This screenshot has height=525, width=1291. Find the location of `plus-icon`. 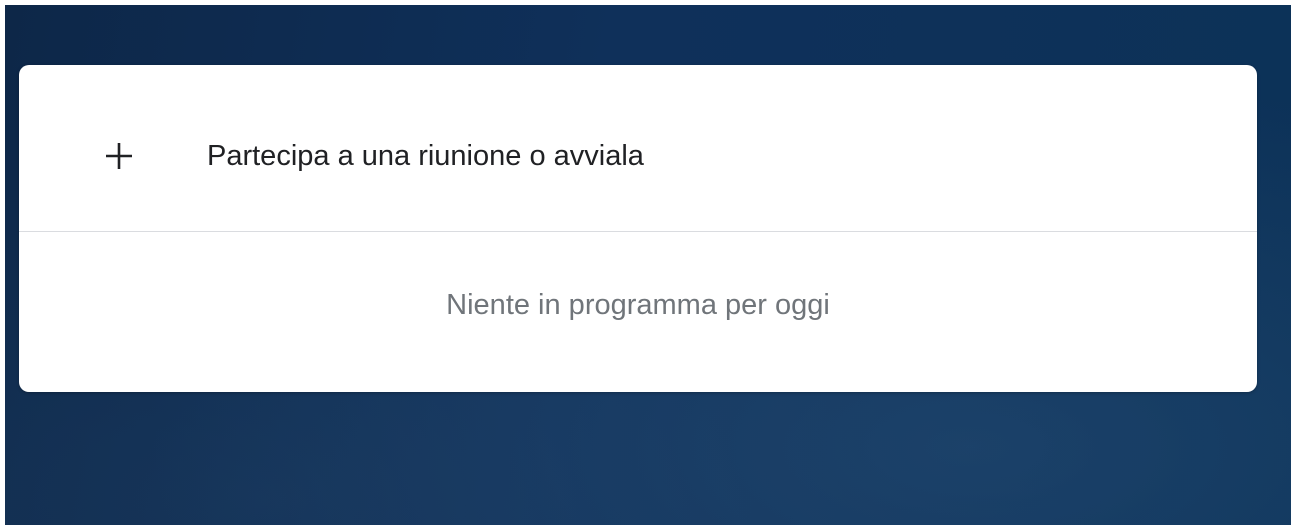

plus-icon is located at coordinates (119, 156).